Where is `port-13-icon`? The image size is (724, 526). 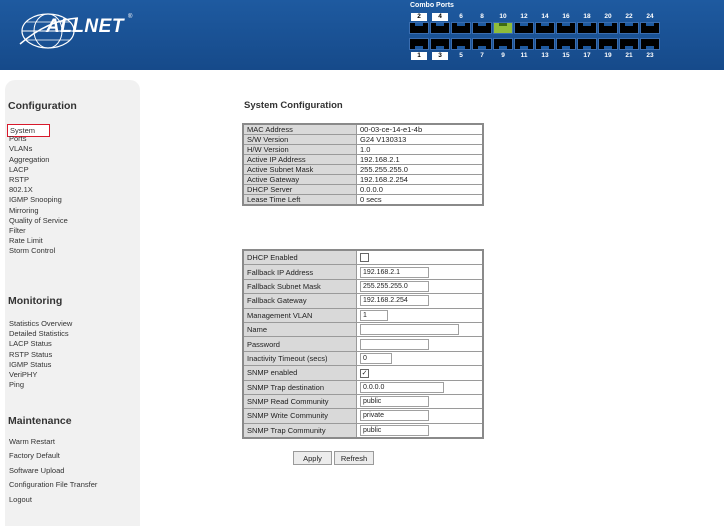
port-13-icon is located at coordinates (545, 44).